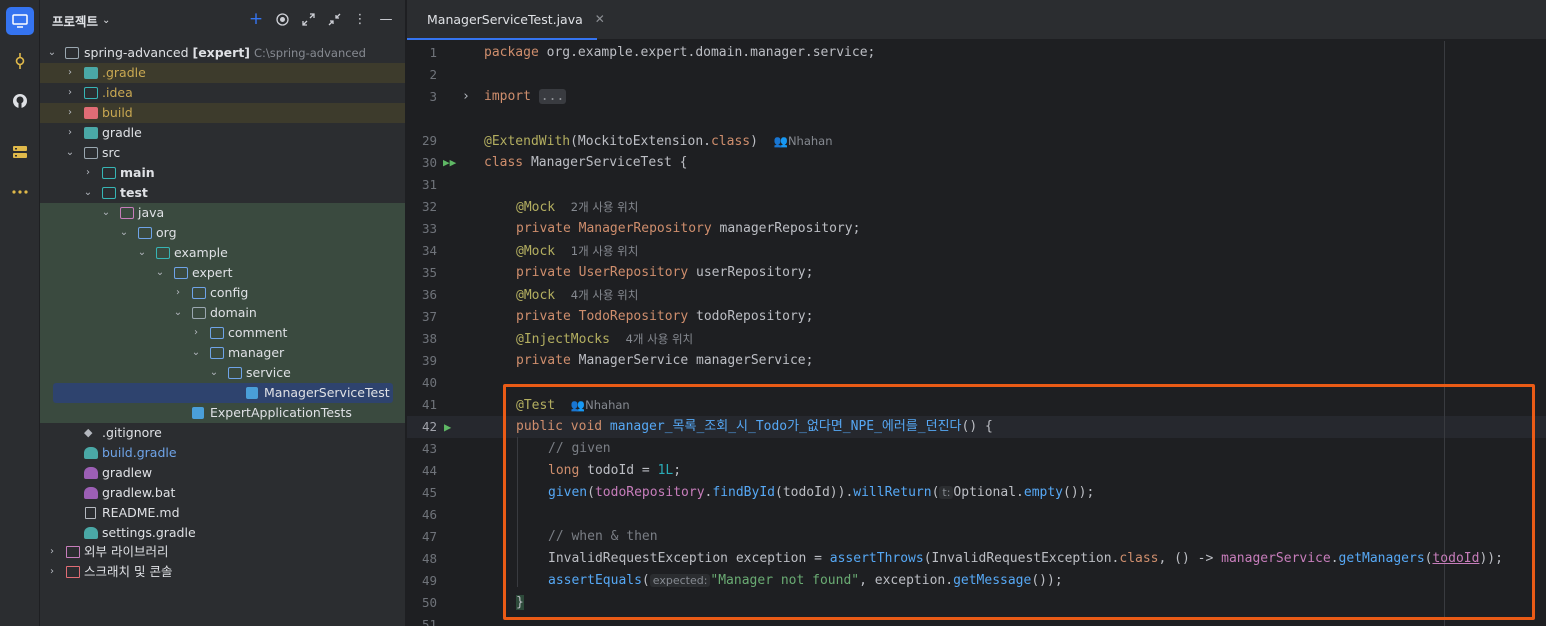  I want to click on line-number: 49, so click(429, 580).